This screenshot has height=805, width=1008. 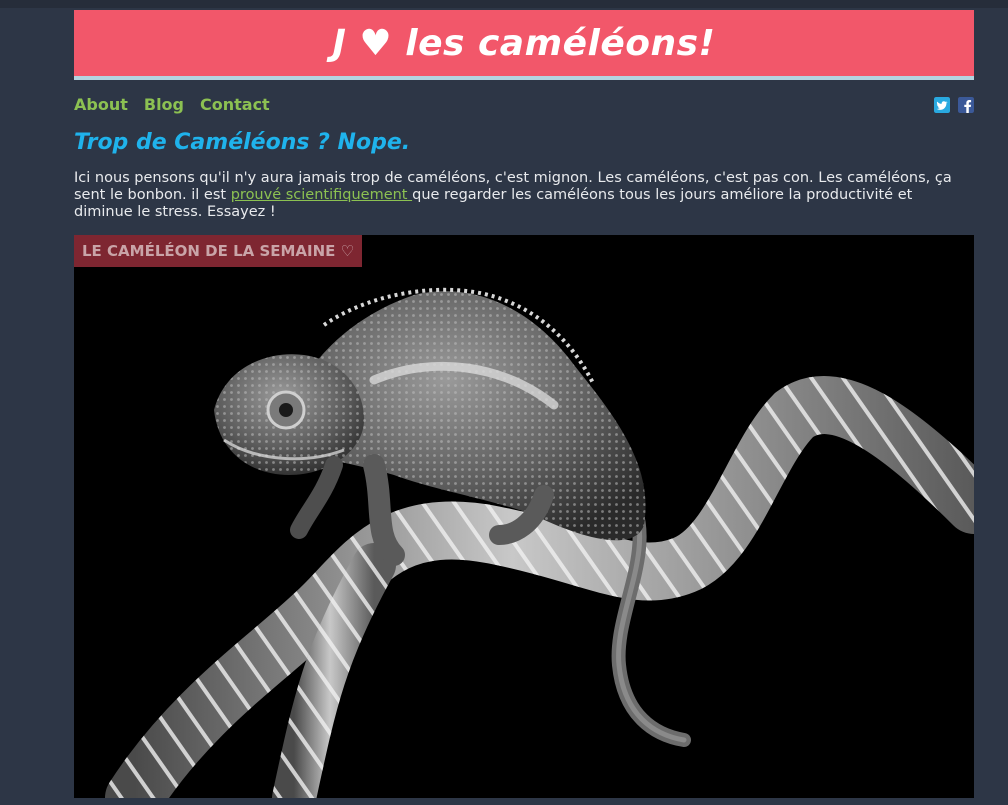 What do you see at coordinates (164, 105) in the screenshot?
I see `nav-blog-link: Blog` at bounding box center [164, 105].